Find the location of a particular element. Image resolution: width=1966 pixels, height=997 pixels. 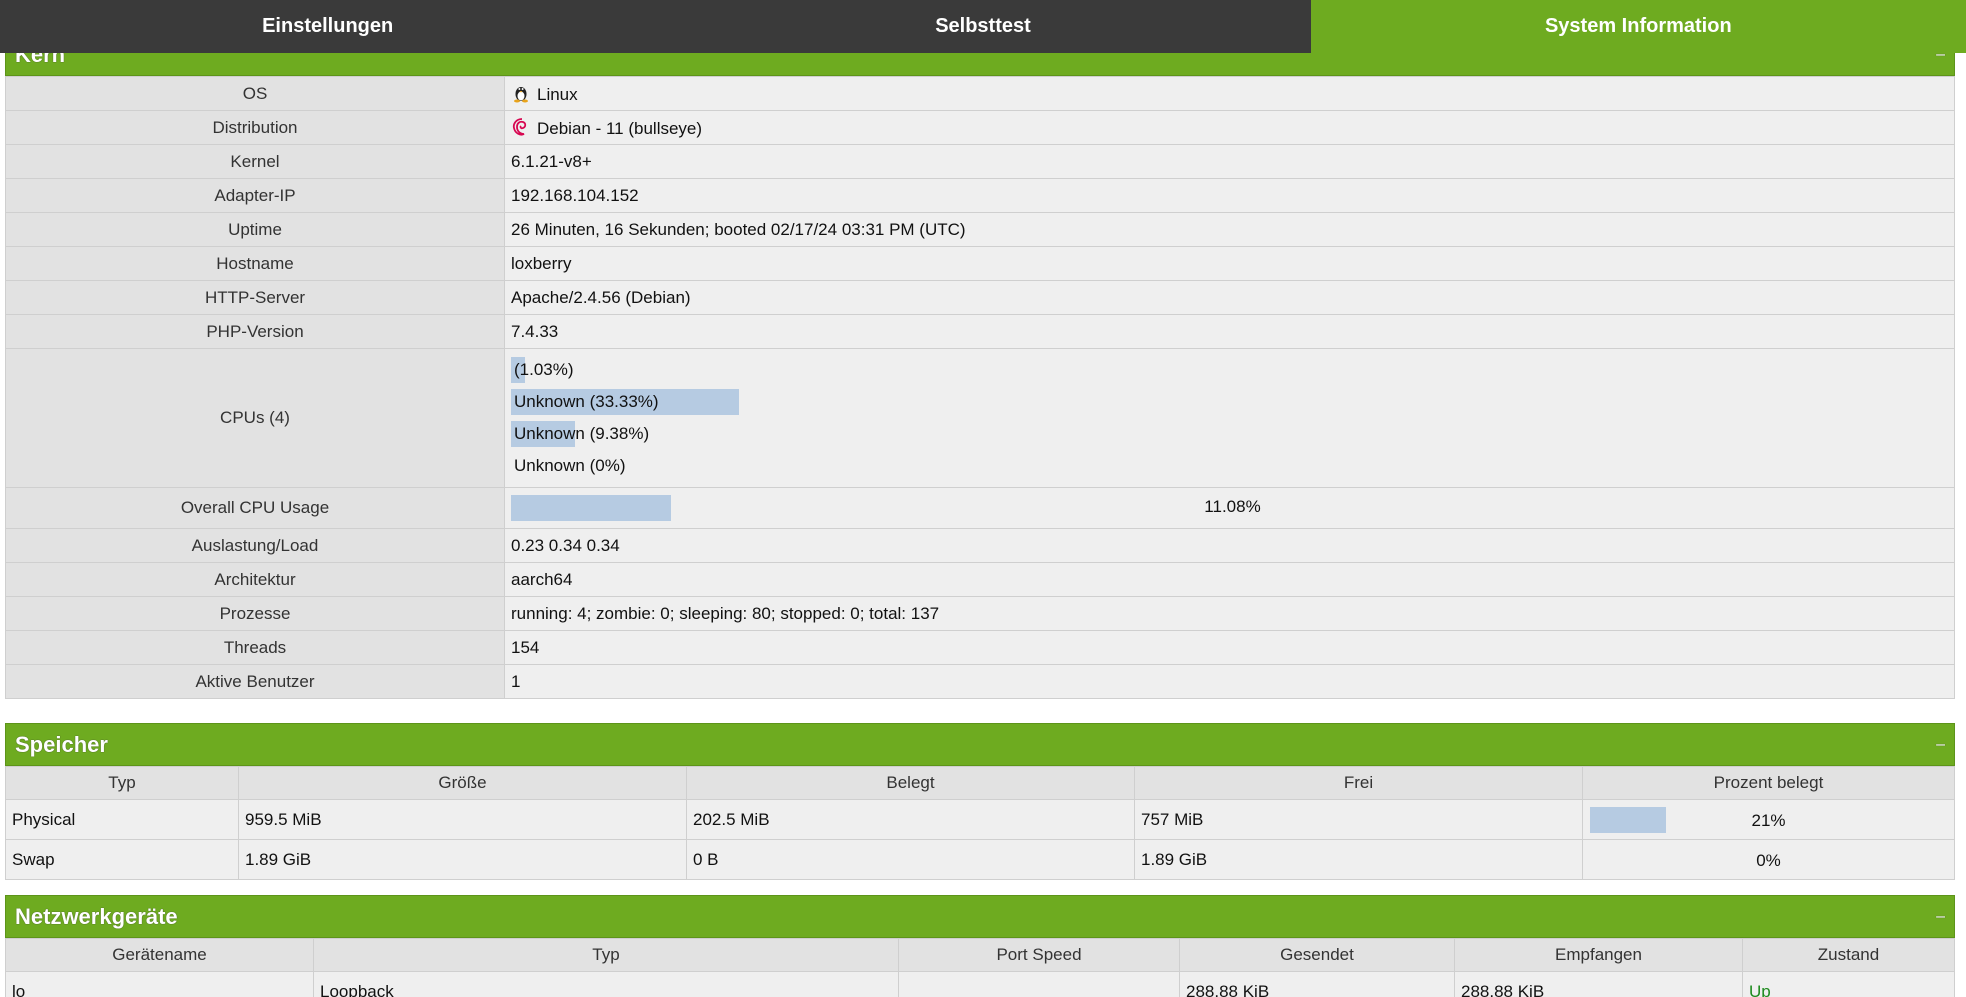

table-row: Architektur aarch64 is located at coordinates (980, 579).